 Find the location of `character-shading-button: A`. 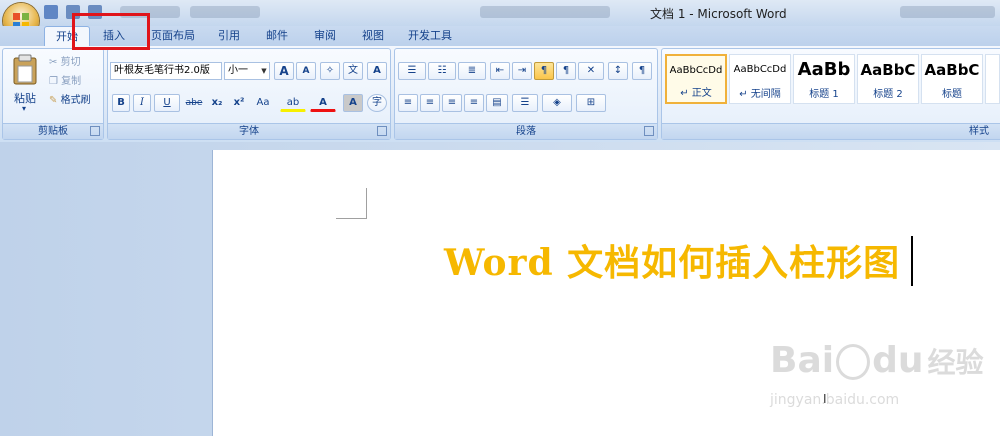

character-shading-button: A is located at coordinates (353, 103).